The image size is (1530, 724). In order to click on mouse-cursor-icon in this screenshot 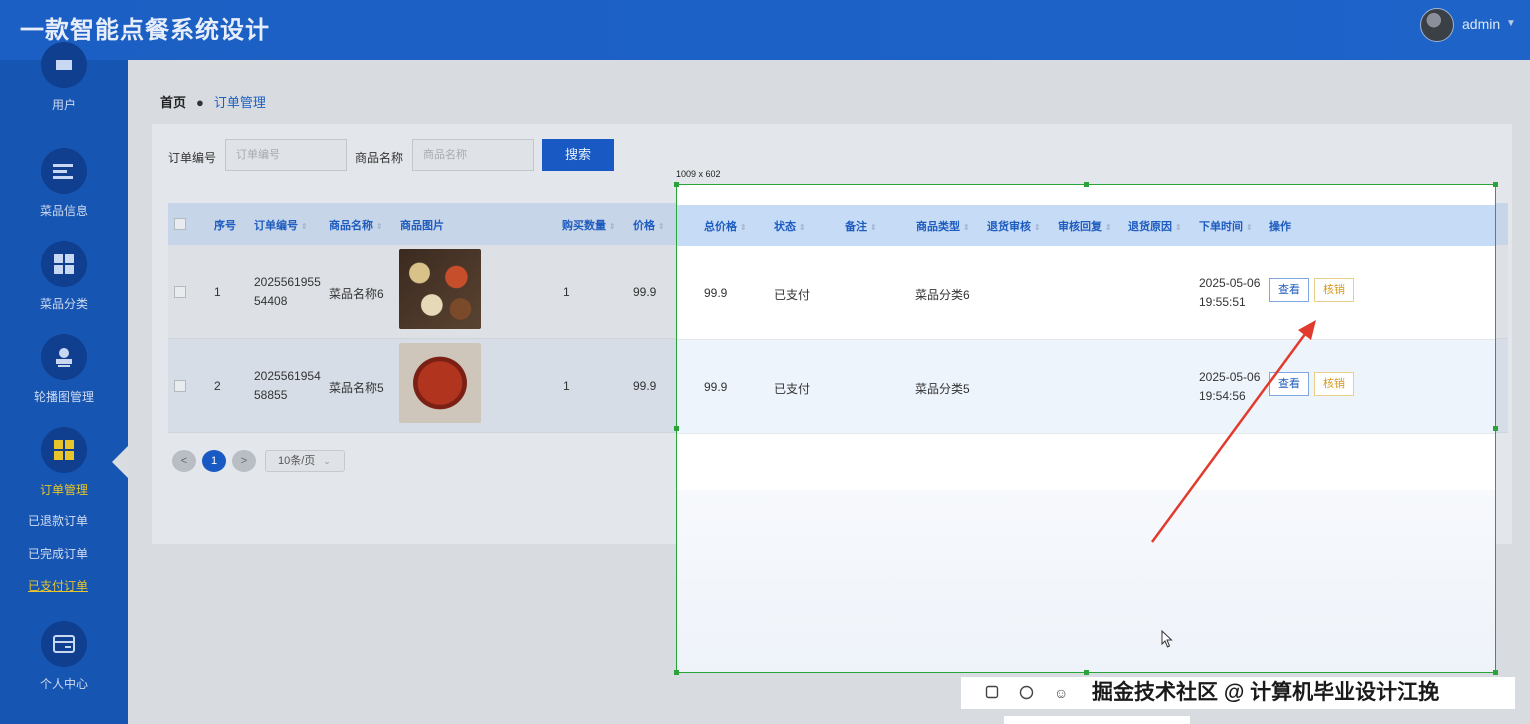, I will do `click(1167, 641)`.